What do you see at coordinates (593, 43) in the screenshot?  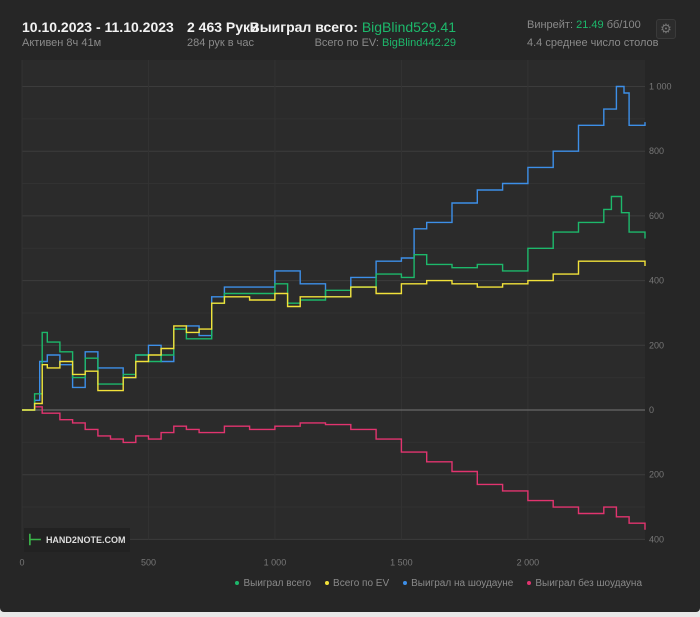 I see `avg-tables: 4.4 среднее число столов` at bounding box center [593, 43].